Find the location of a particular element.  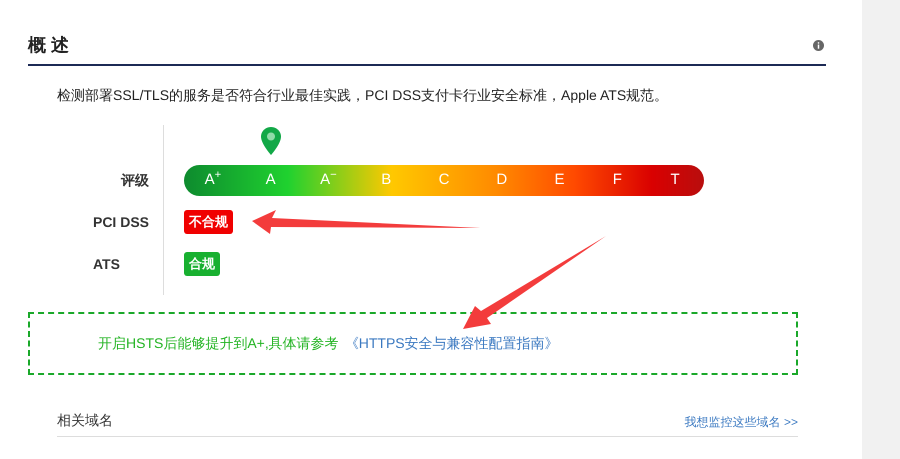

guide-link: 《HTTPS安全与兼容性配置指南》 is located at coordinates (451, 343).